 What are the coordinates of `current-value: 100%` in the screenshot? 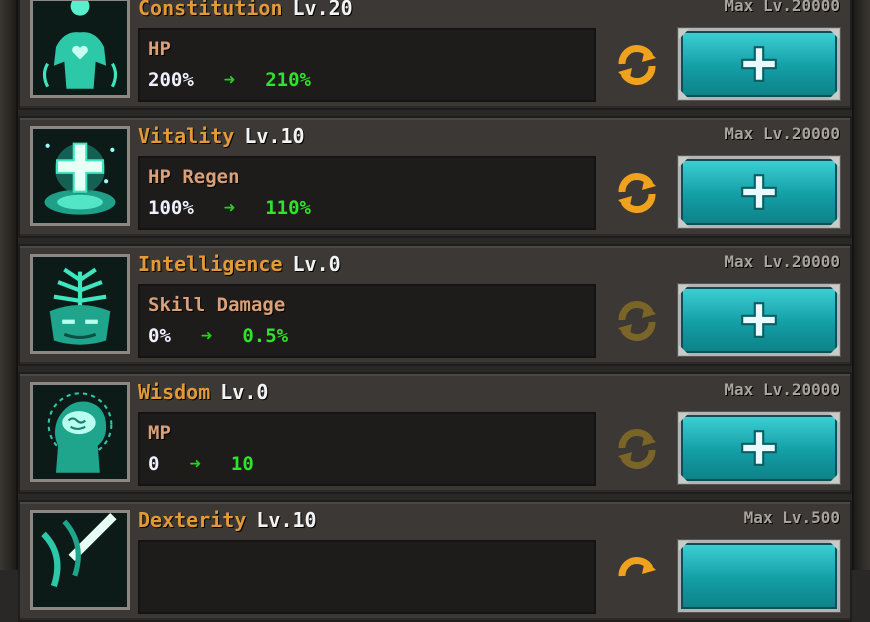 It's located at (171, 208).